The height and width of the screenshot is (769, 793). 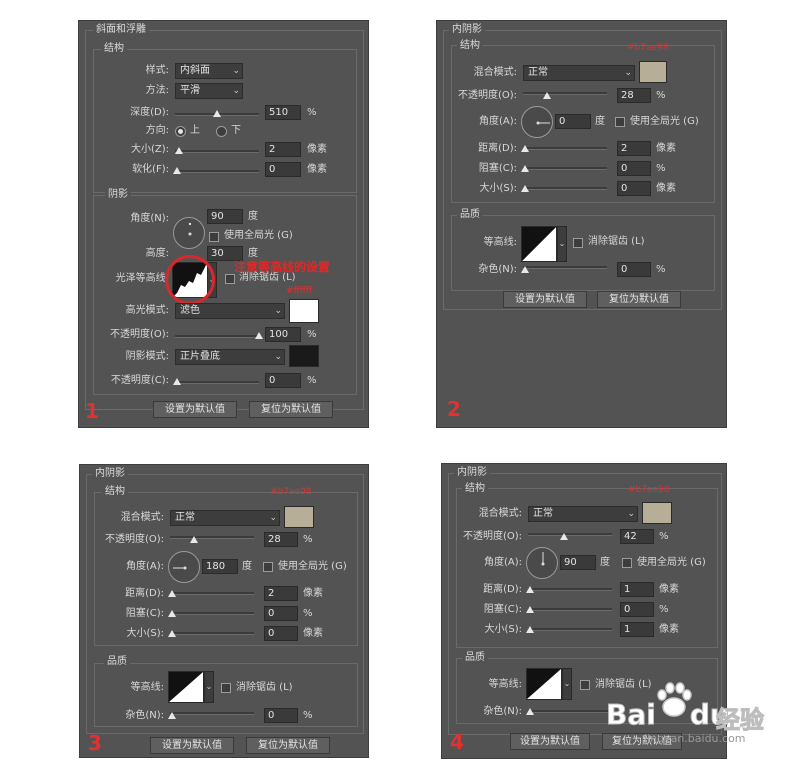 I want to click on shadow-opacity-thumb, so click(x=177, y=381).